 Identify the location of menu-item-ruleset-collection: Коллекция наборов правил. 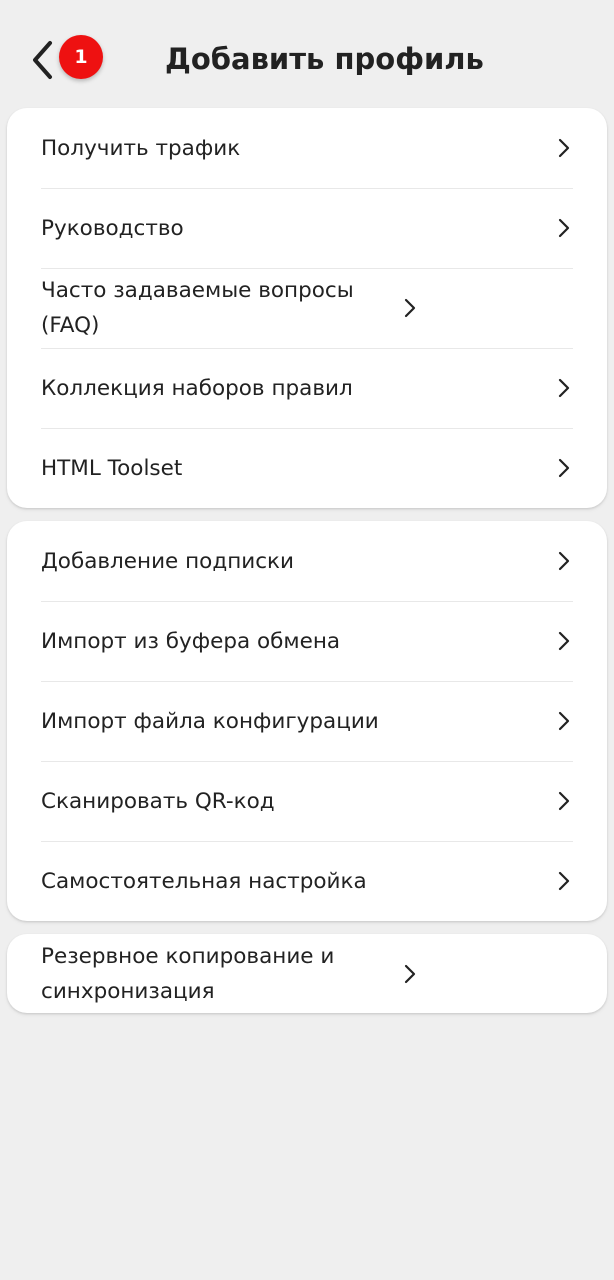
(307, 388).